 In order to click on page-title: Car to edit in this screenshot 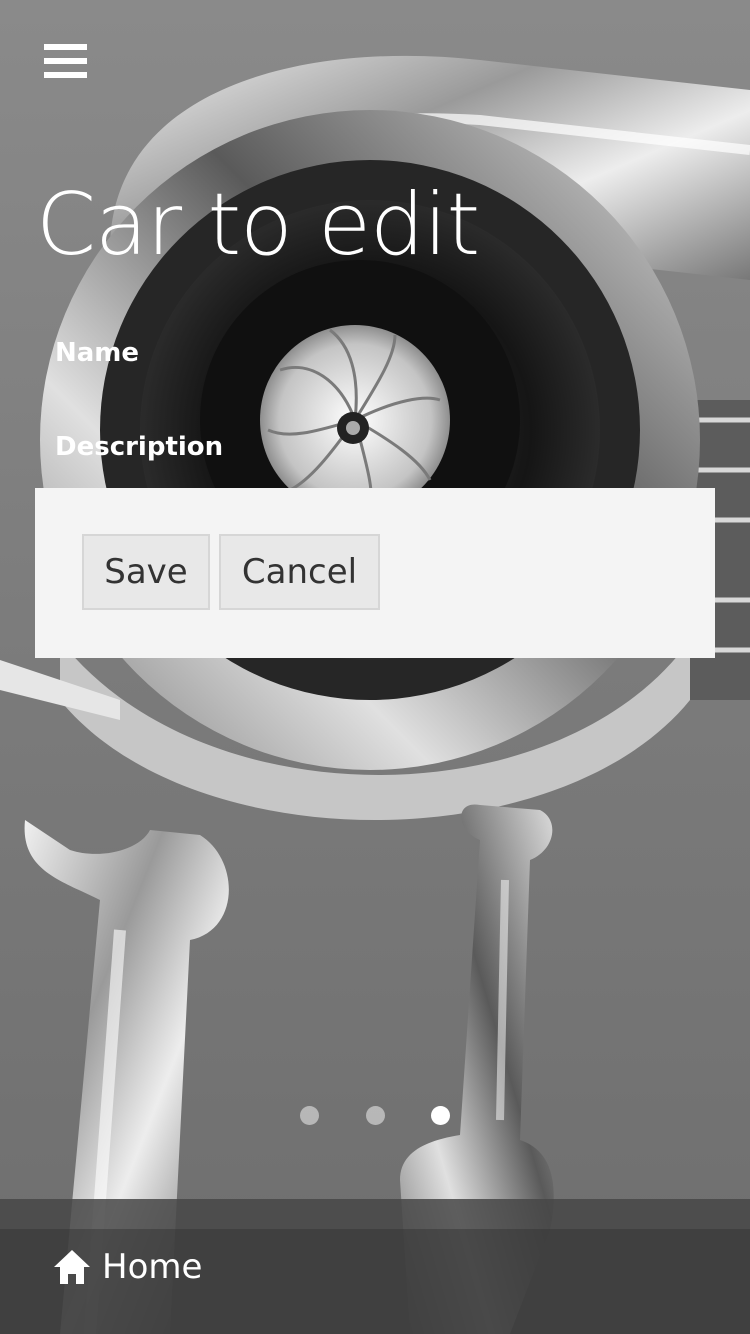, I will do `click(258, 225)`.